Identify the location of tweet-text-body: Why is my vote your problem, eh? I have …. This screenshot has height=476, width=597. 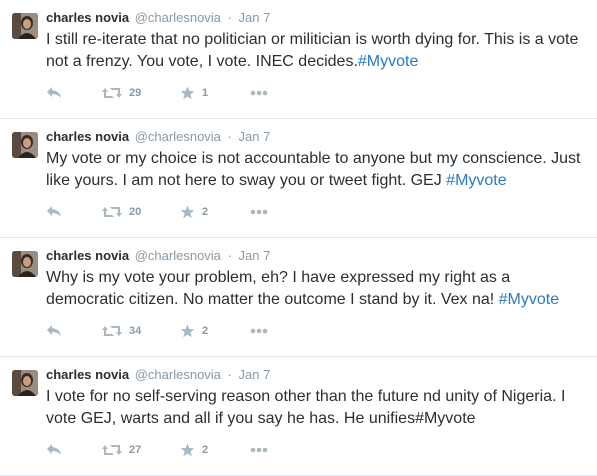
(278, 288).